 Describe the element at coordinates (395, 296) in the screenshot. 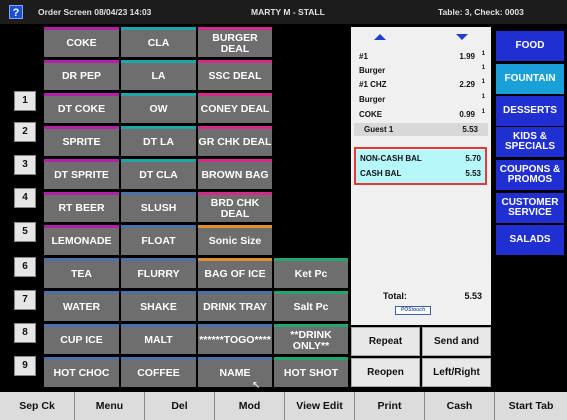

I see `total-label: Total:` at that location.